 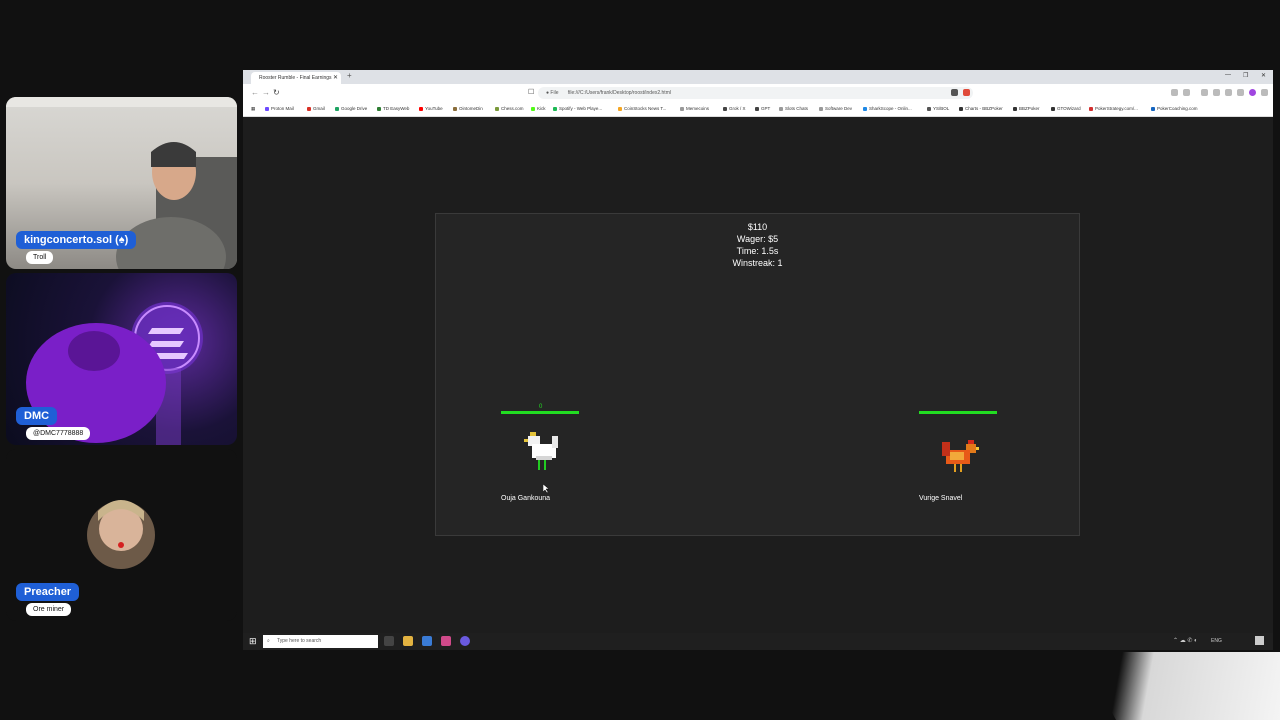 I want to click on winstreak-text: Winstreak: 1, so click(x=757, y=263).